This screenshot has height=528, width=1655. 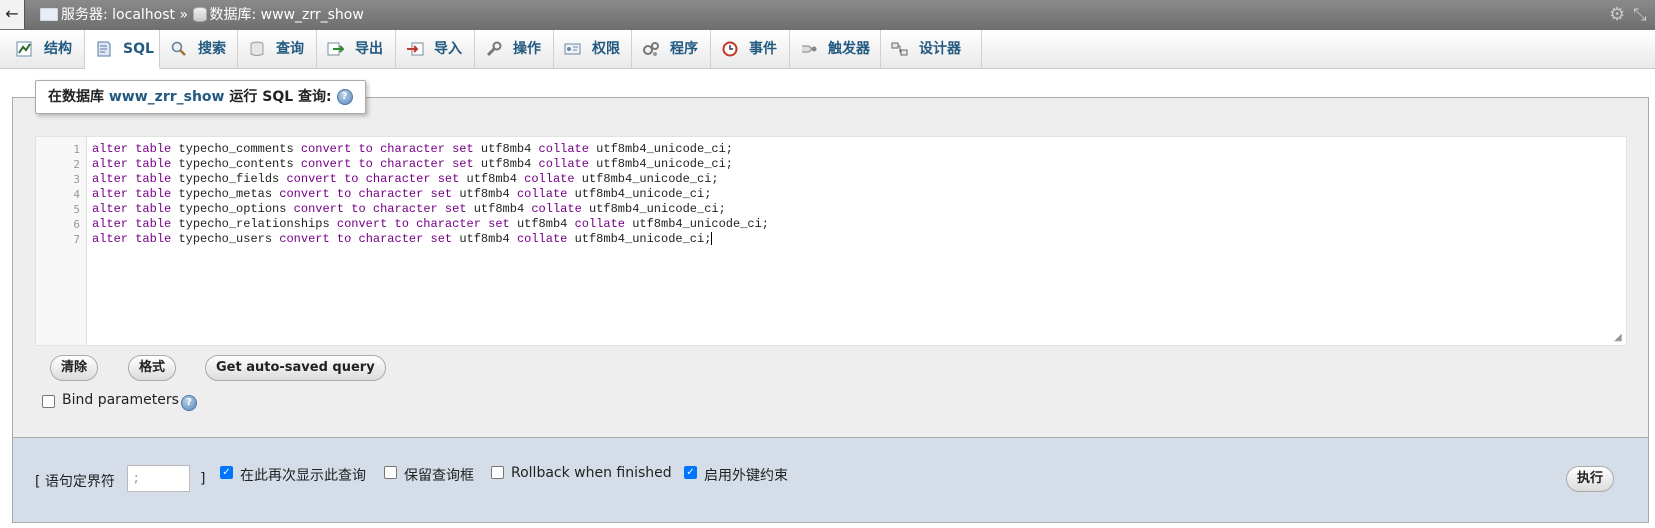 I want to click on database-icon, so click(x=199, y=14).